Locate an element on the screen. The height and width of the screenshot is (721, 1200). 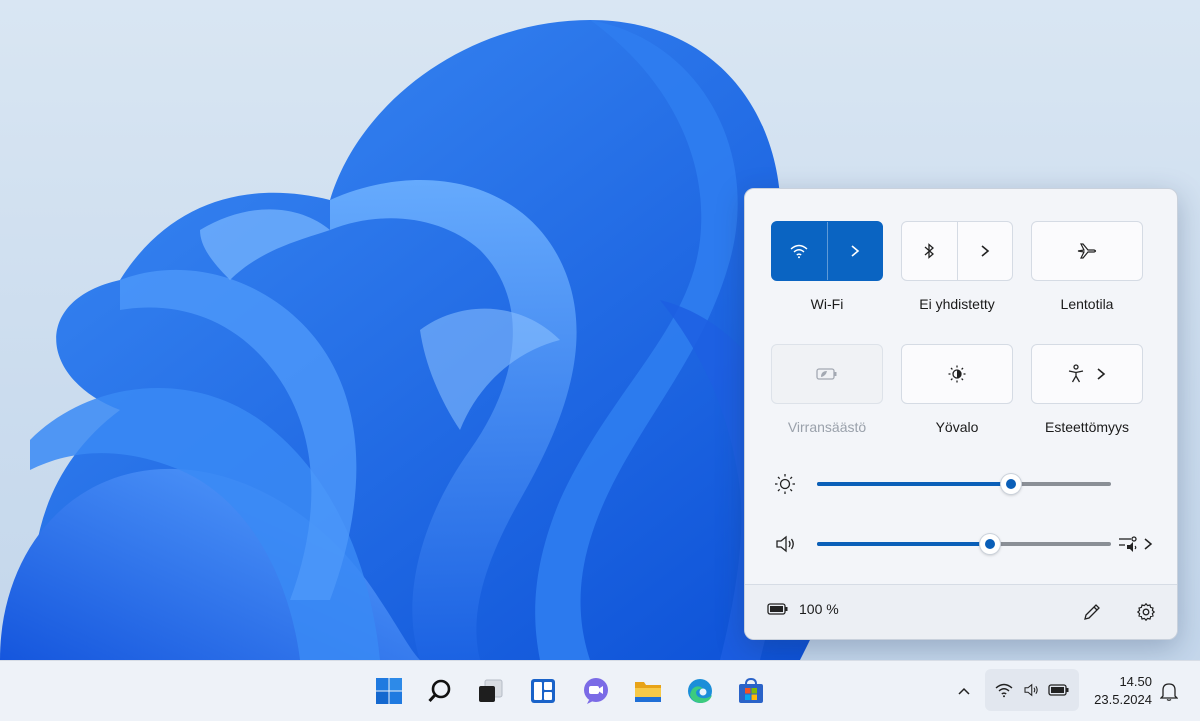
task-view-icon is located at coordinates (491, 690).